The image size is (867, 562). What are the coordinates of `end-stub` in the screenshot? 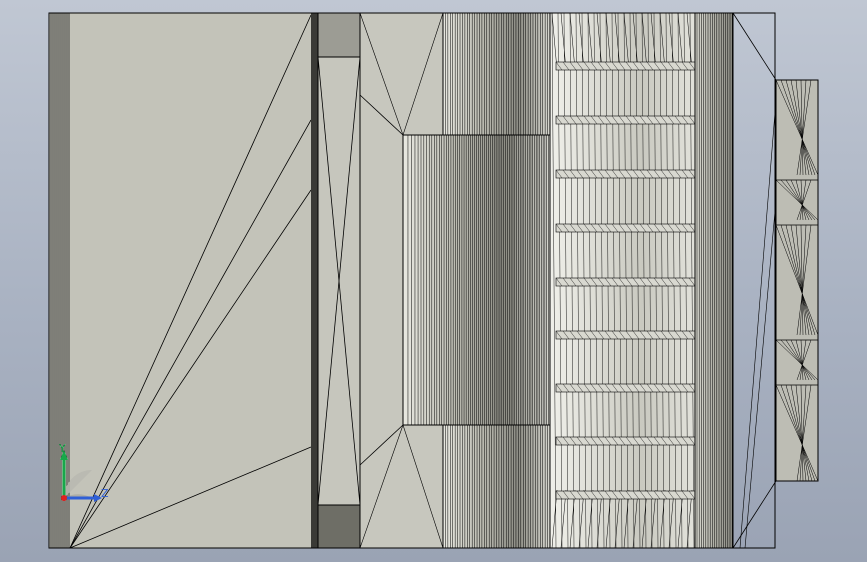 It's located at (797, 280).